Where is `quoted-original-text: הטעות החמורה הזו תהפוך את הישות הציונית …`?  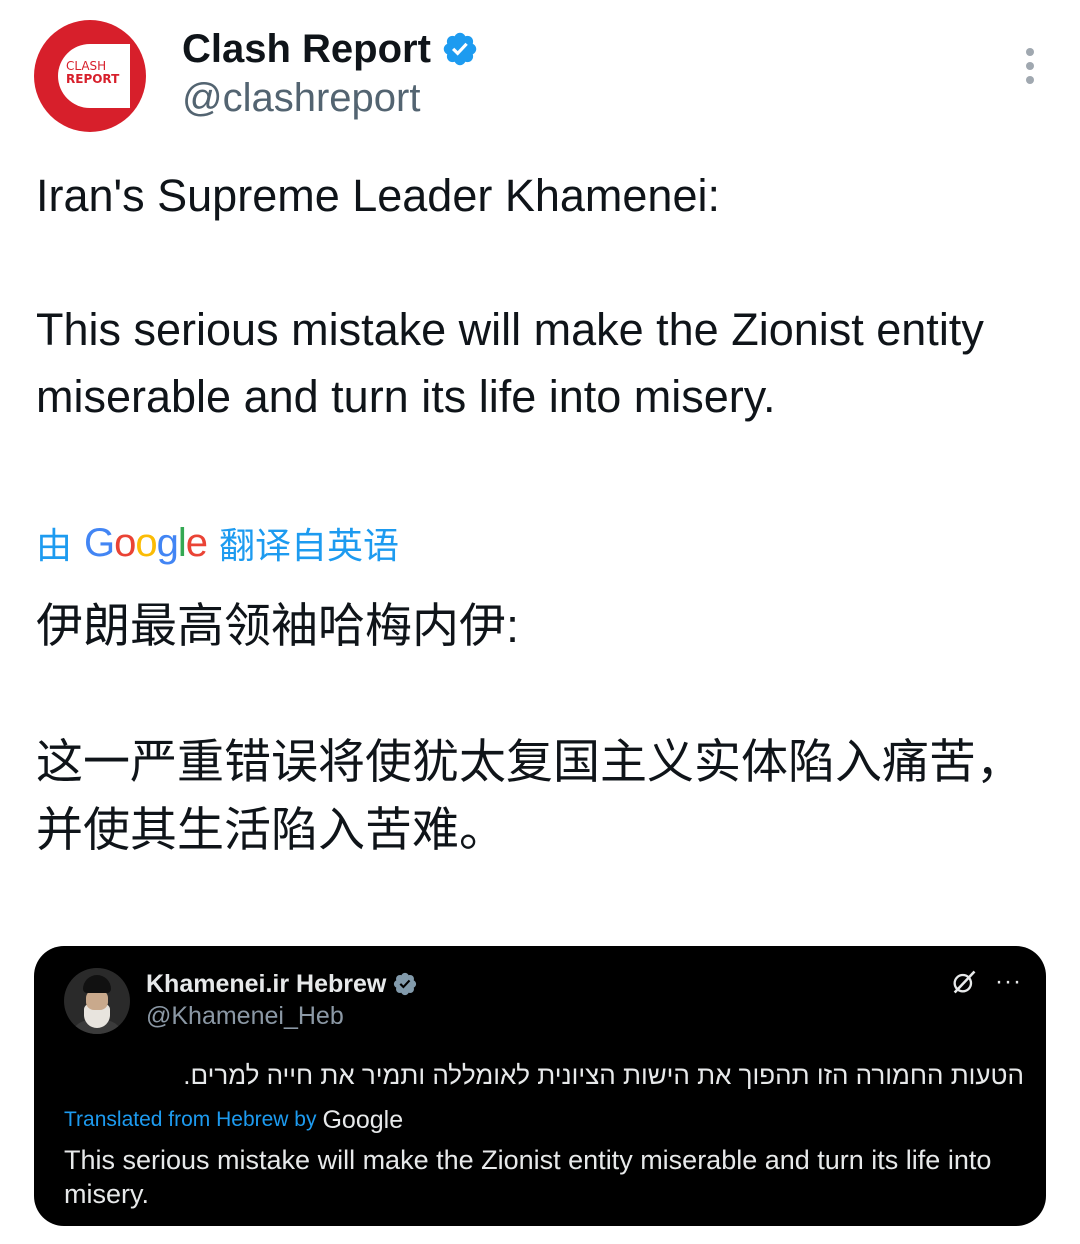
quoted-original-text: הטעות החמורה הזו תהפוך את הישות הציונית … is located at coordinates (603, 1075).